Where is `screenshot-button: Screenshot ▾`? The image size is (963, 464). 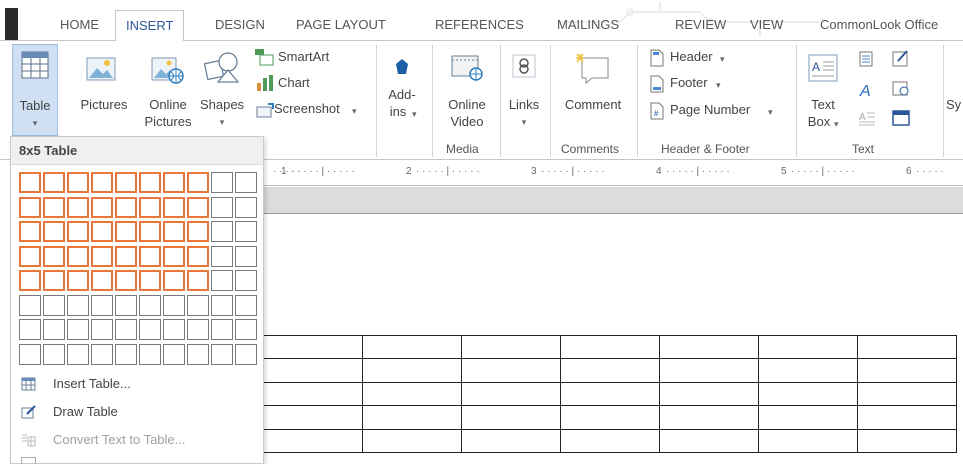 screenshot-button: Screenshot ▾ is located at coordinates (312, 109).